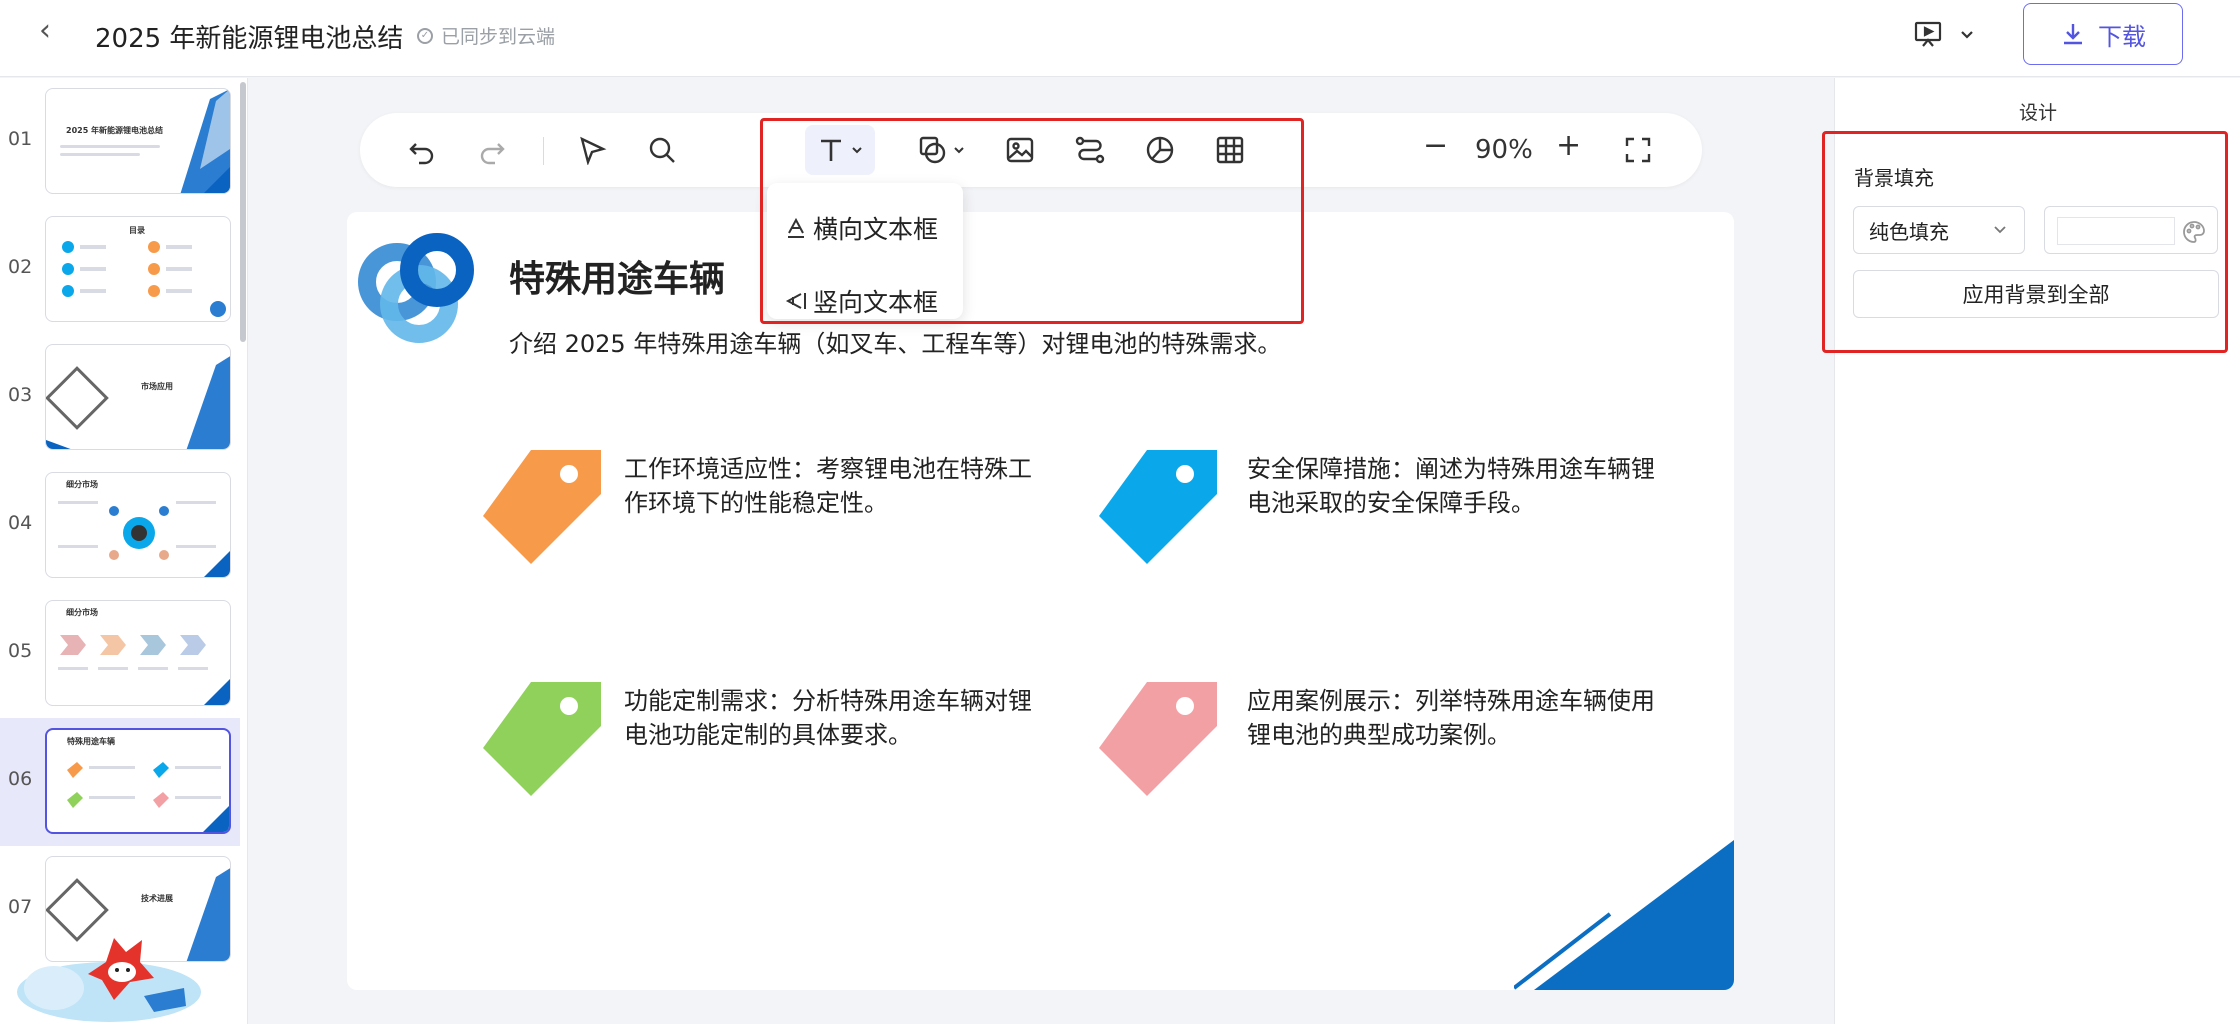  Describe the element at coordinates (2073, 34) in the screenshot. I see `download-icon` at that location.